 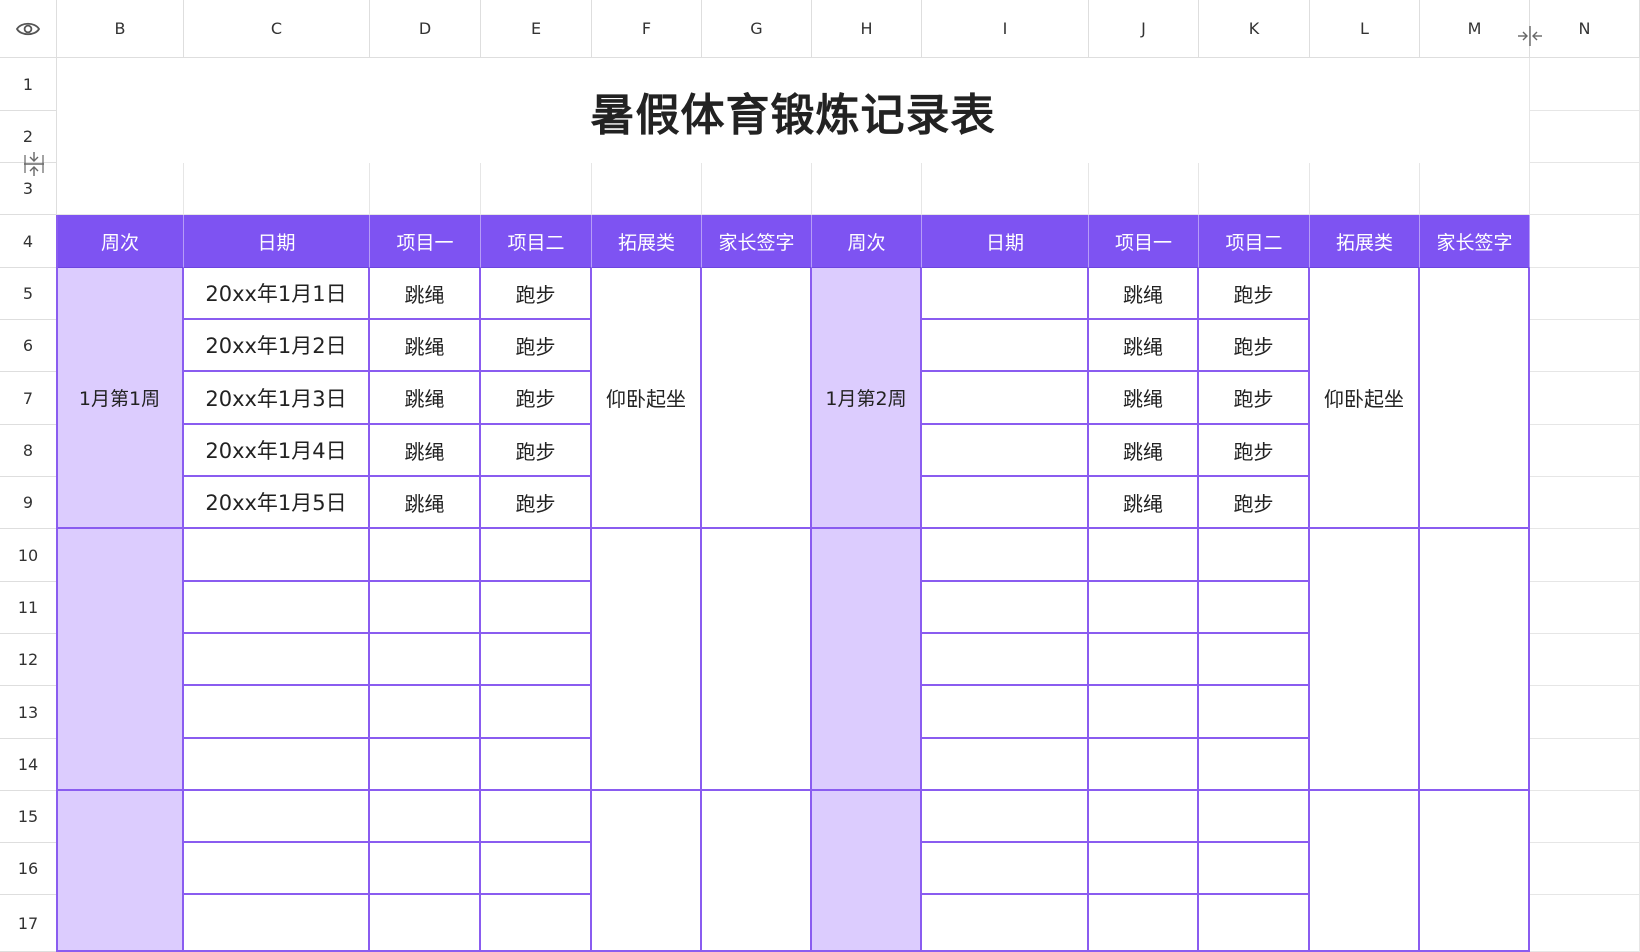 What do you see at coordinates (28, 294) in the screenshot?
I see `row-header-5: 5` at bounding box center [28, 294].